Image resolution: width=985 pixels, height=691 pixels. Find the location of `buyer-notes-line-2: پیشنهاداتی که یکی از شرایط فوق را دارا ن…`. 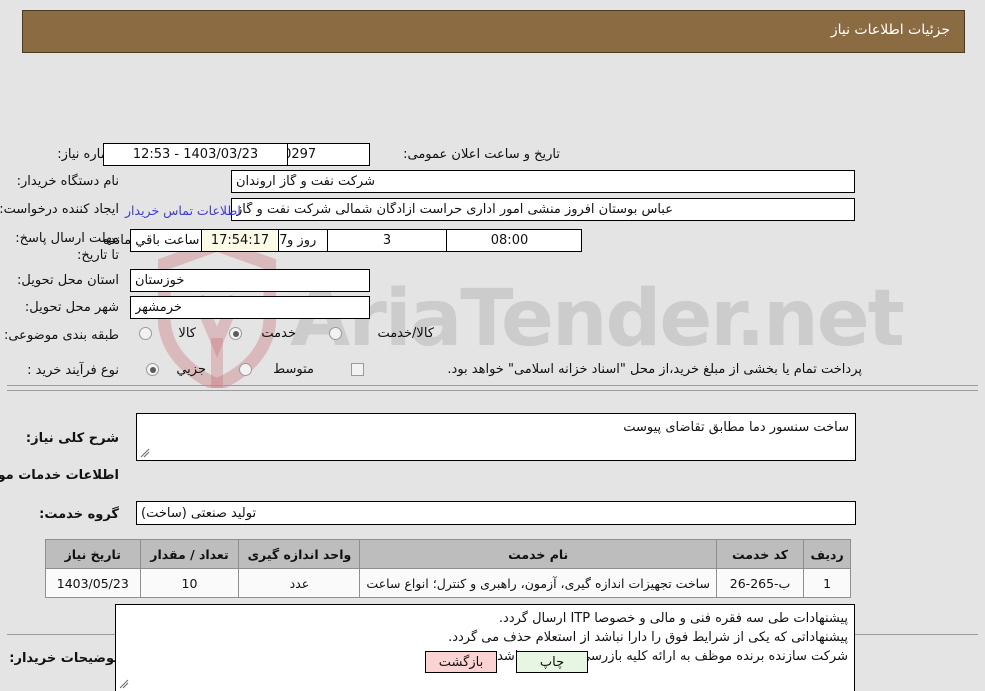

buyer-notes-line-2: پیشنهاداتی که یکی از شرایط فوق را دارا ن… is located at coordinates (648, 637).